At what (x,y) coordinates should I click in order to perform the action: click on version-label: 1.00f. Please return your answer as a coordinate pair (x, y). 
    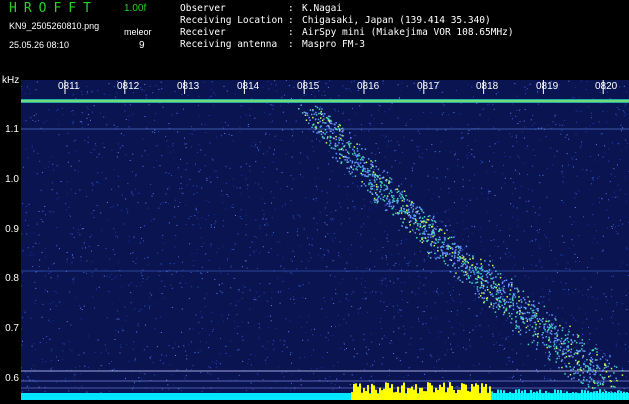
    Looking at the image, I should click on (135, 8).